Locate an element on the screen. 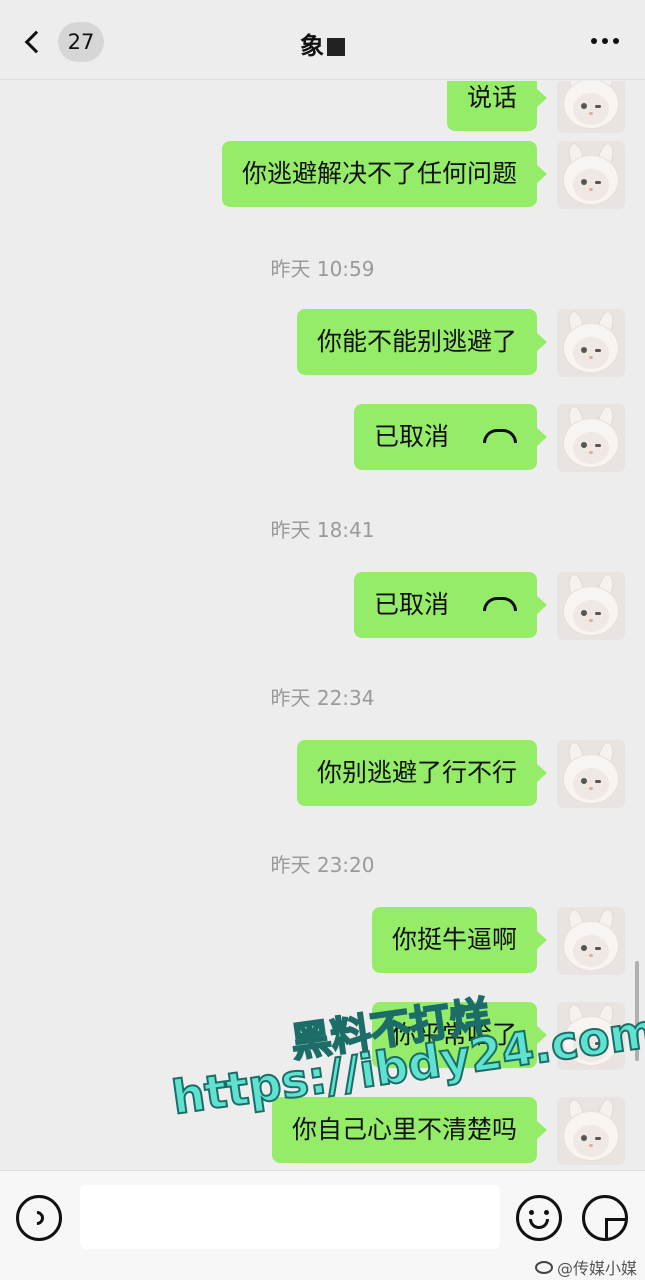 Image resolution: width=645 pixels, height=1280 pixels. timestamp: 昨天 18:41 is located at coordinates (322, 530).